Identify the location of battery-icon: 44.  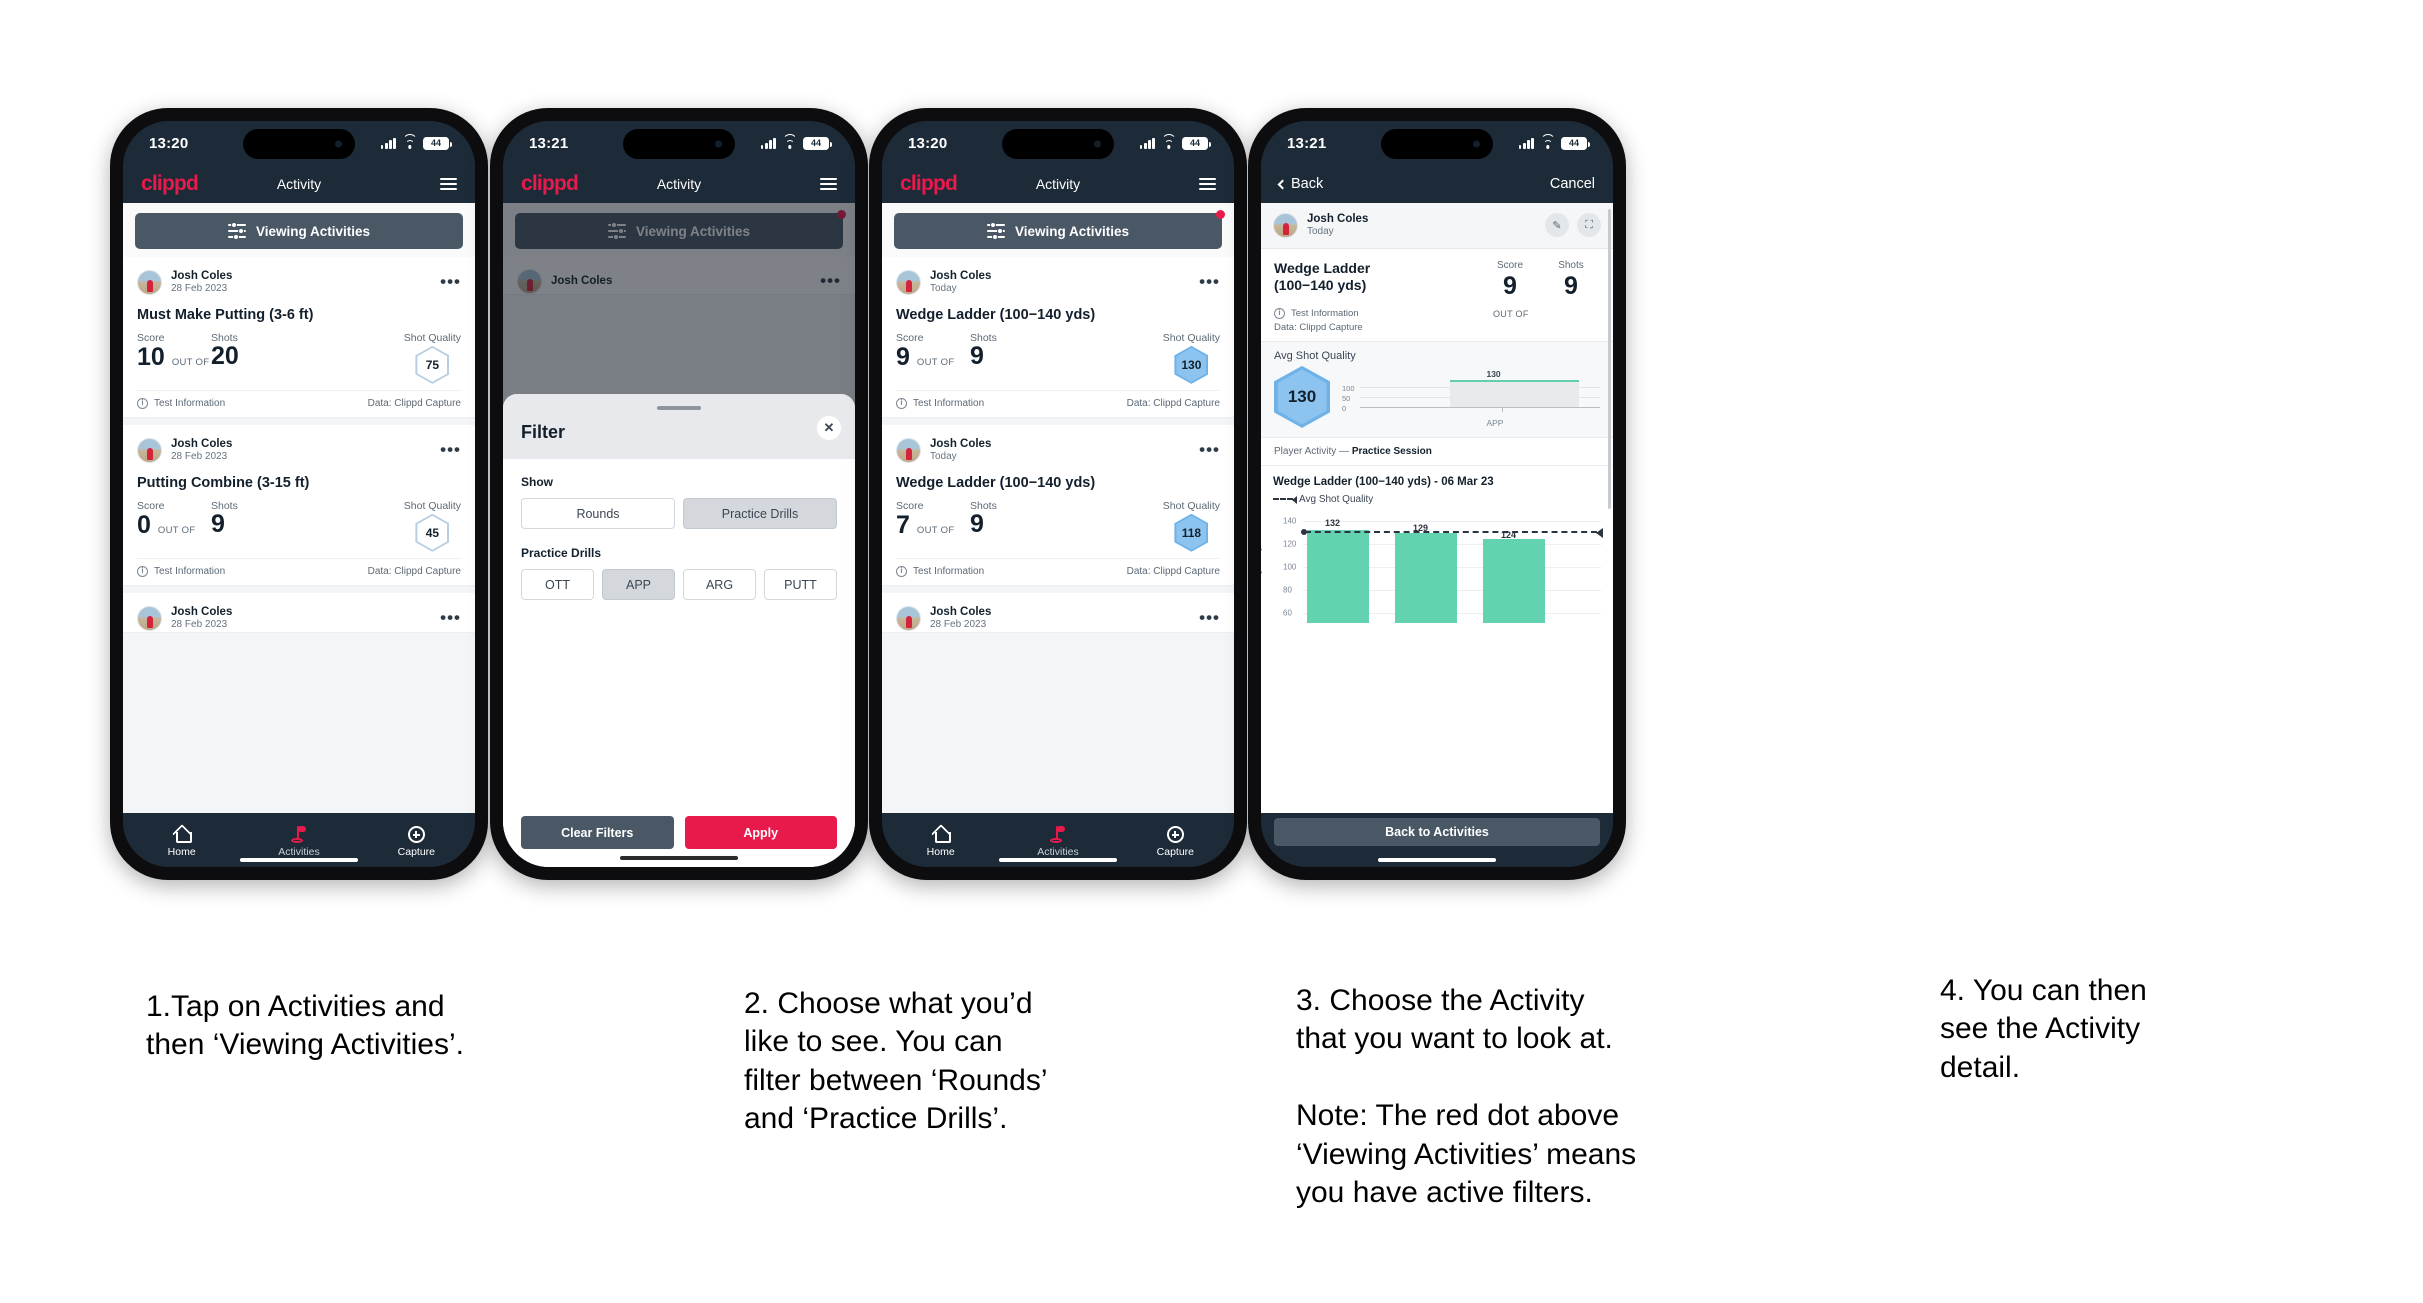
(1575, 143).